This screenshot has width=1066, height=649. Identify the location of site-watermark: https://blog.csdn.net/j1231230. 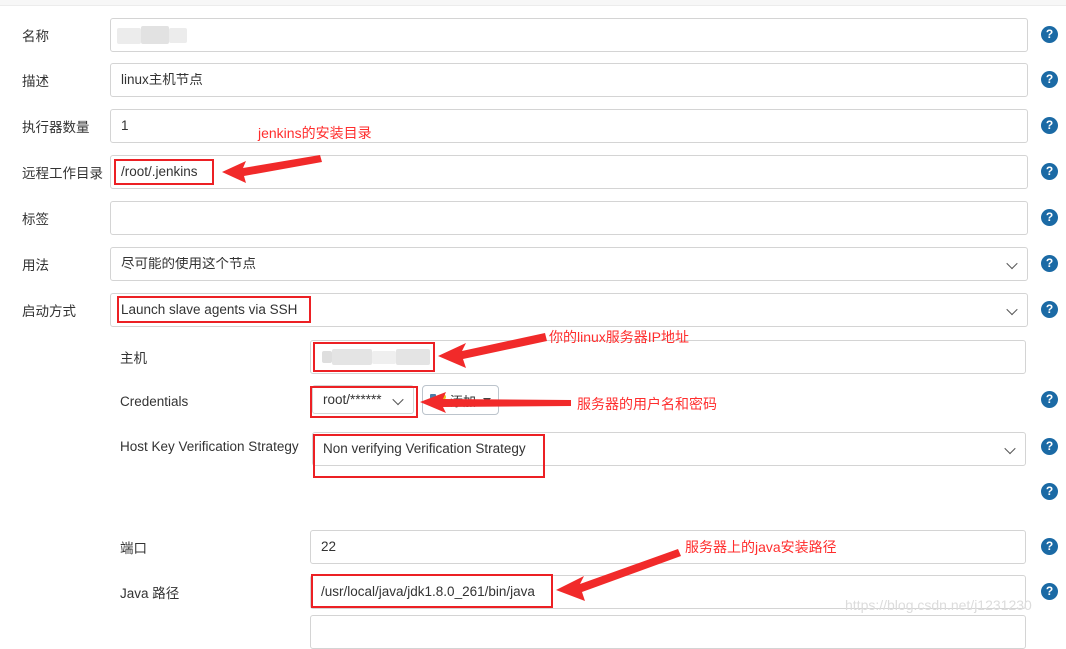
(938, 605).